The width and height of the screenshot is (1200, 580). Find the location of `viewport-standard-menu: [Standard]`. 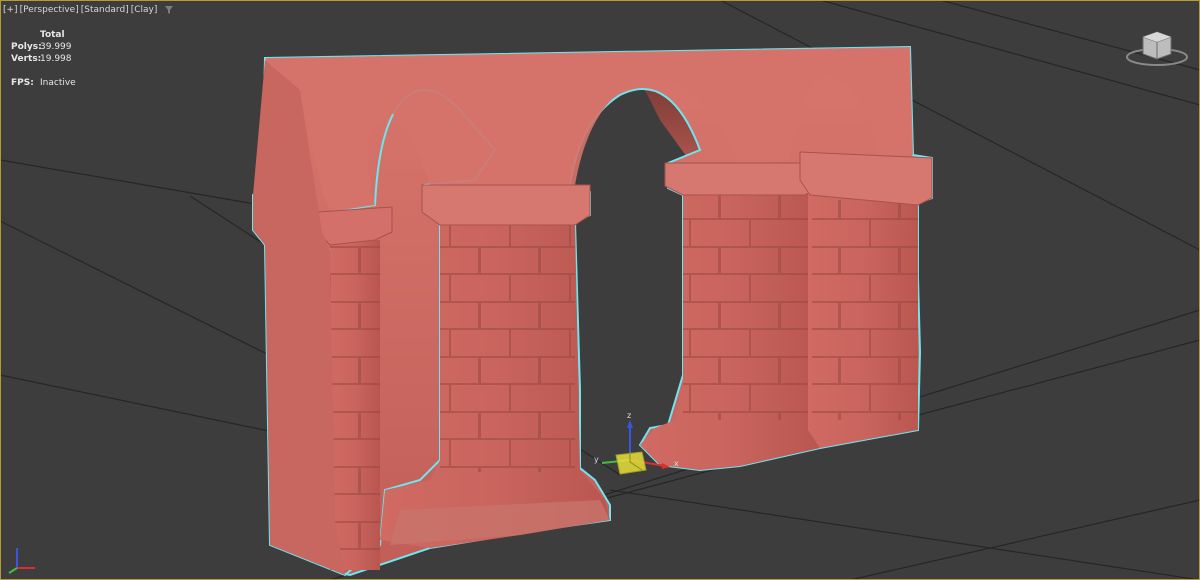

viewport-standard-menu: [Standard] is located at coordinates (105, 10).